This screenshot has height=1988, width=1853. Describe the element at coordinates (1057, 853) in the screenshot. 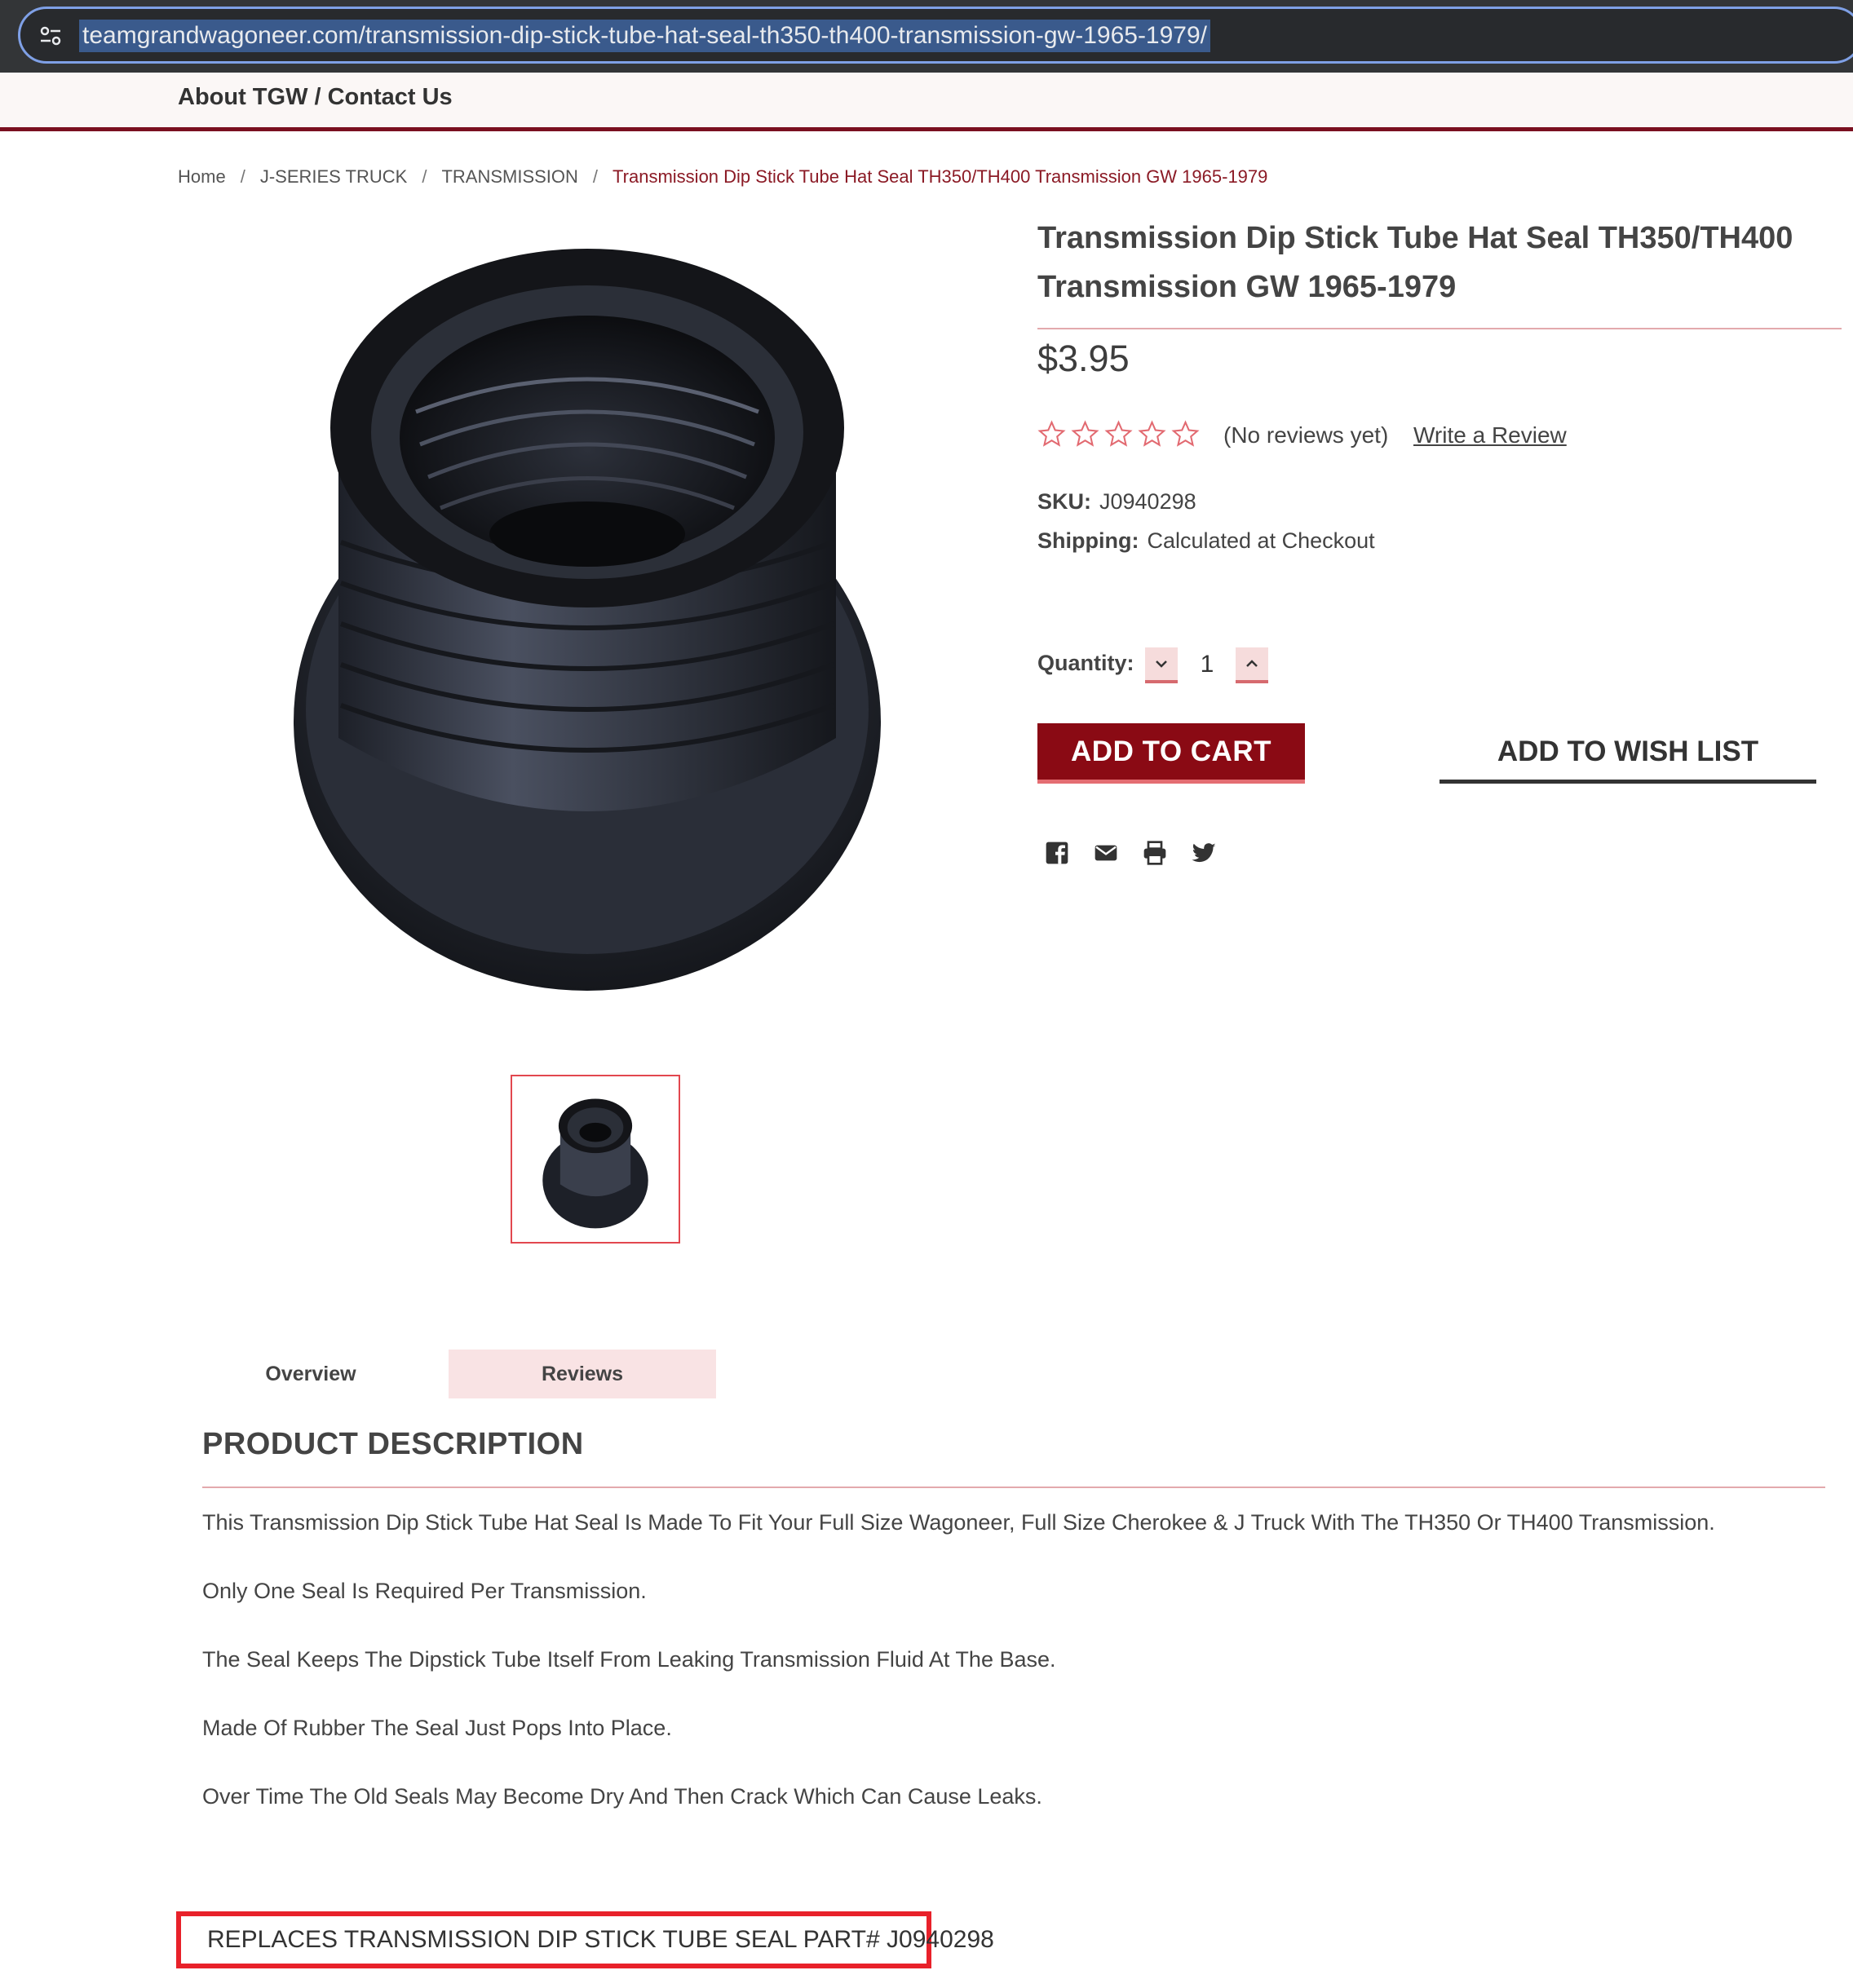

I see `facebook-icon` at that location.